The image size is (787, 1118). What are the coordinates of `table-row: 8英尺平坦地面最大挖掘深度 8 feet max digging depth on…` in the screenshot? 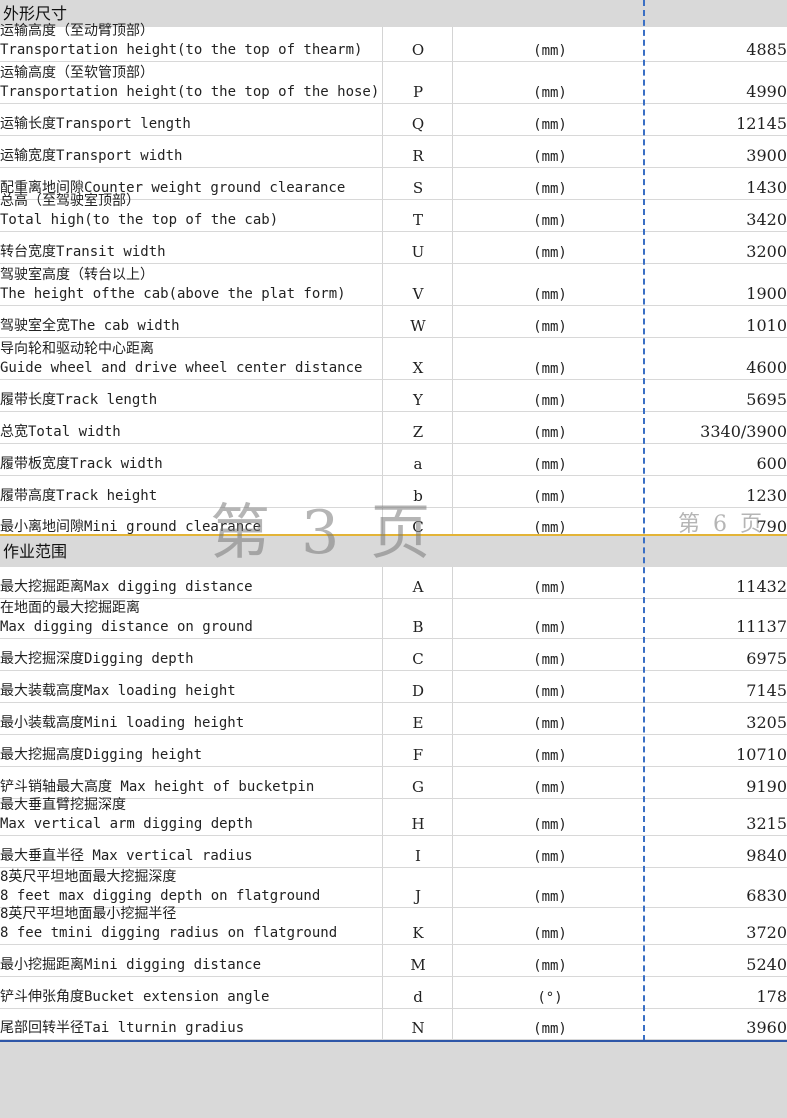 It's located at (393, 888).